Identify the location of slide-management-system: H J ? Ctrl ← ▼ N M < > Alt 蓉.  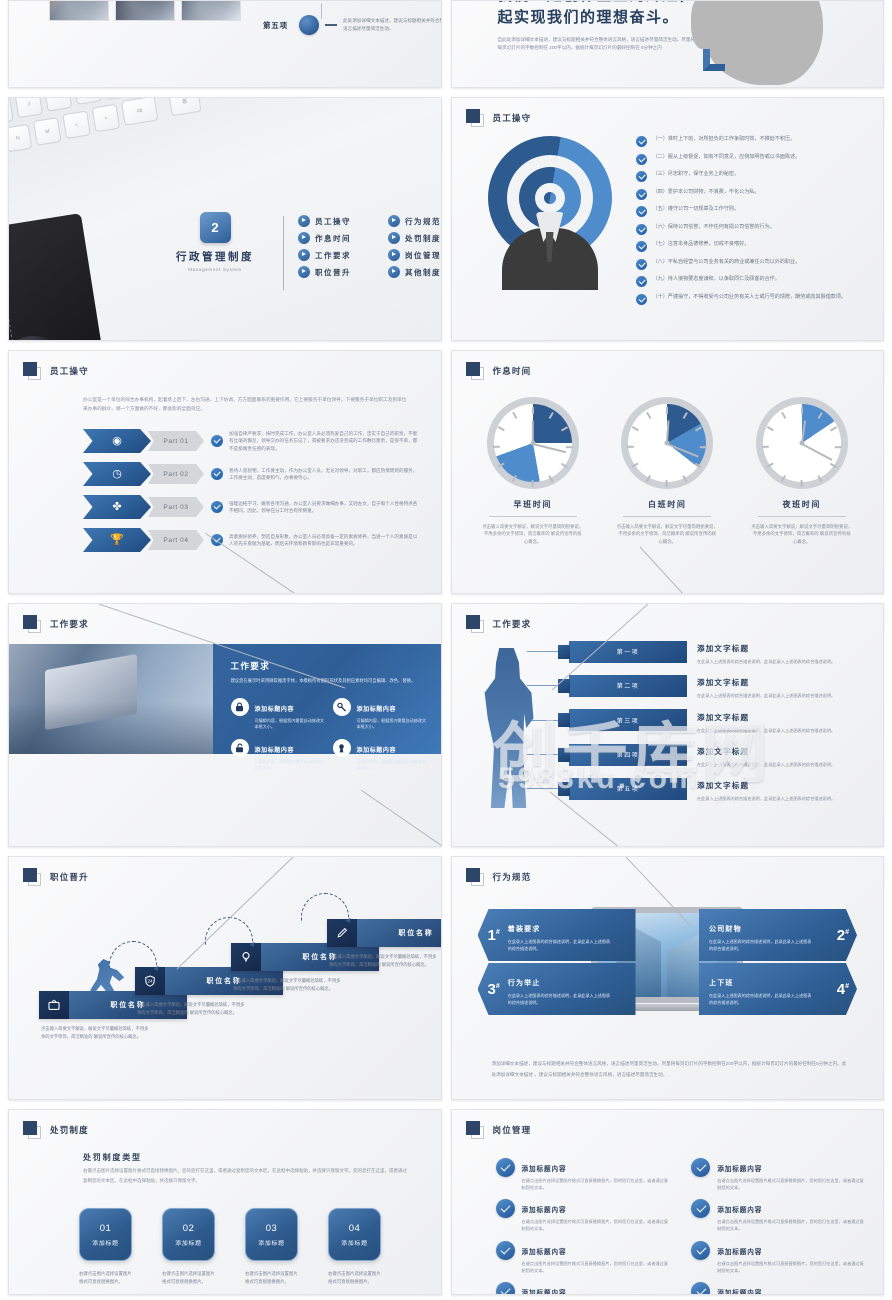
(225, 219).